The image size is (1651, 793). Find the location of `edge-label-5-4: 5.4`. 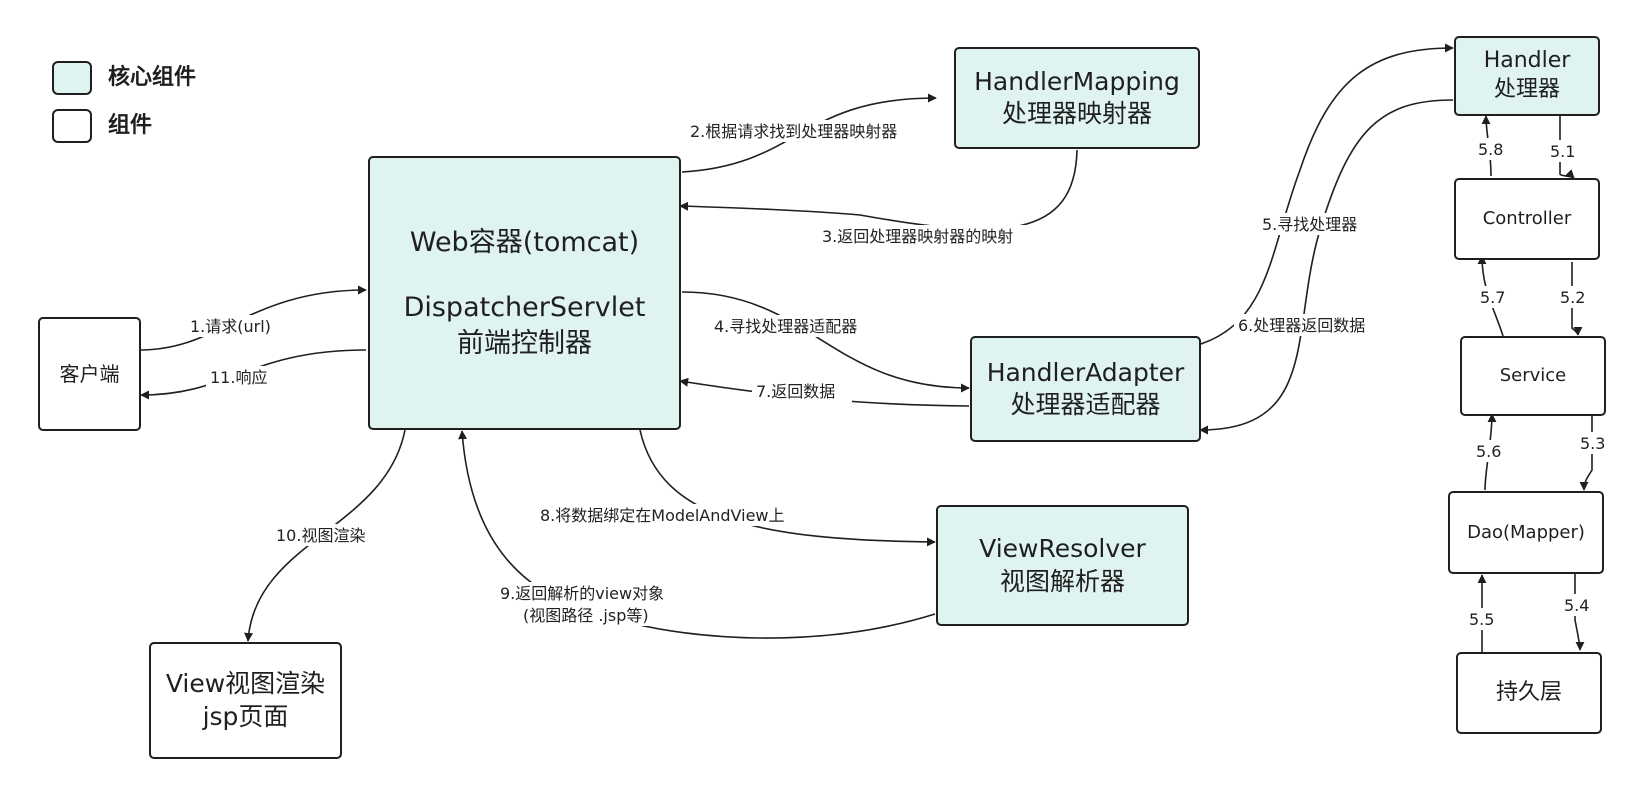

edge-label-5-4: 5.4 is located at coordinates (1576, 605).